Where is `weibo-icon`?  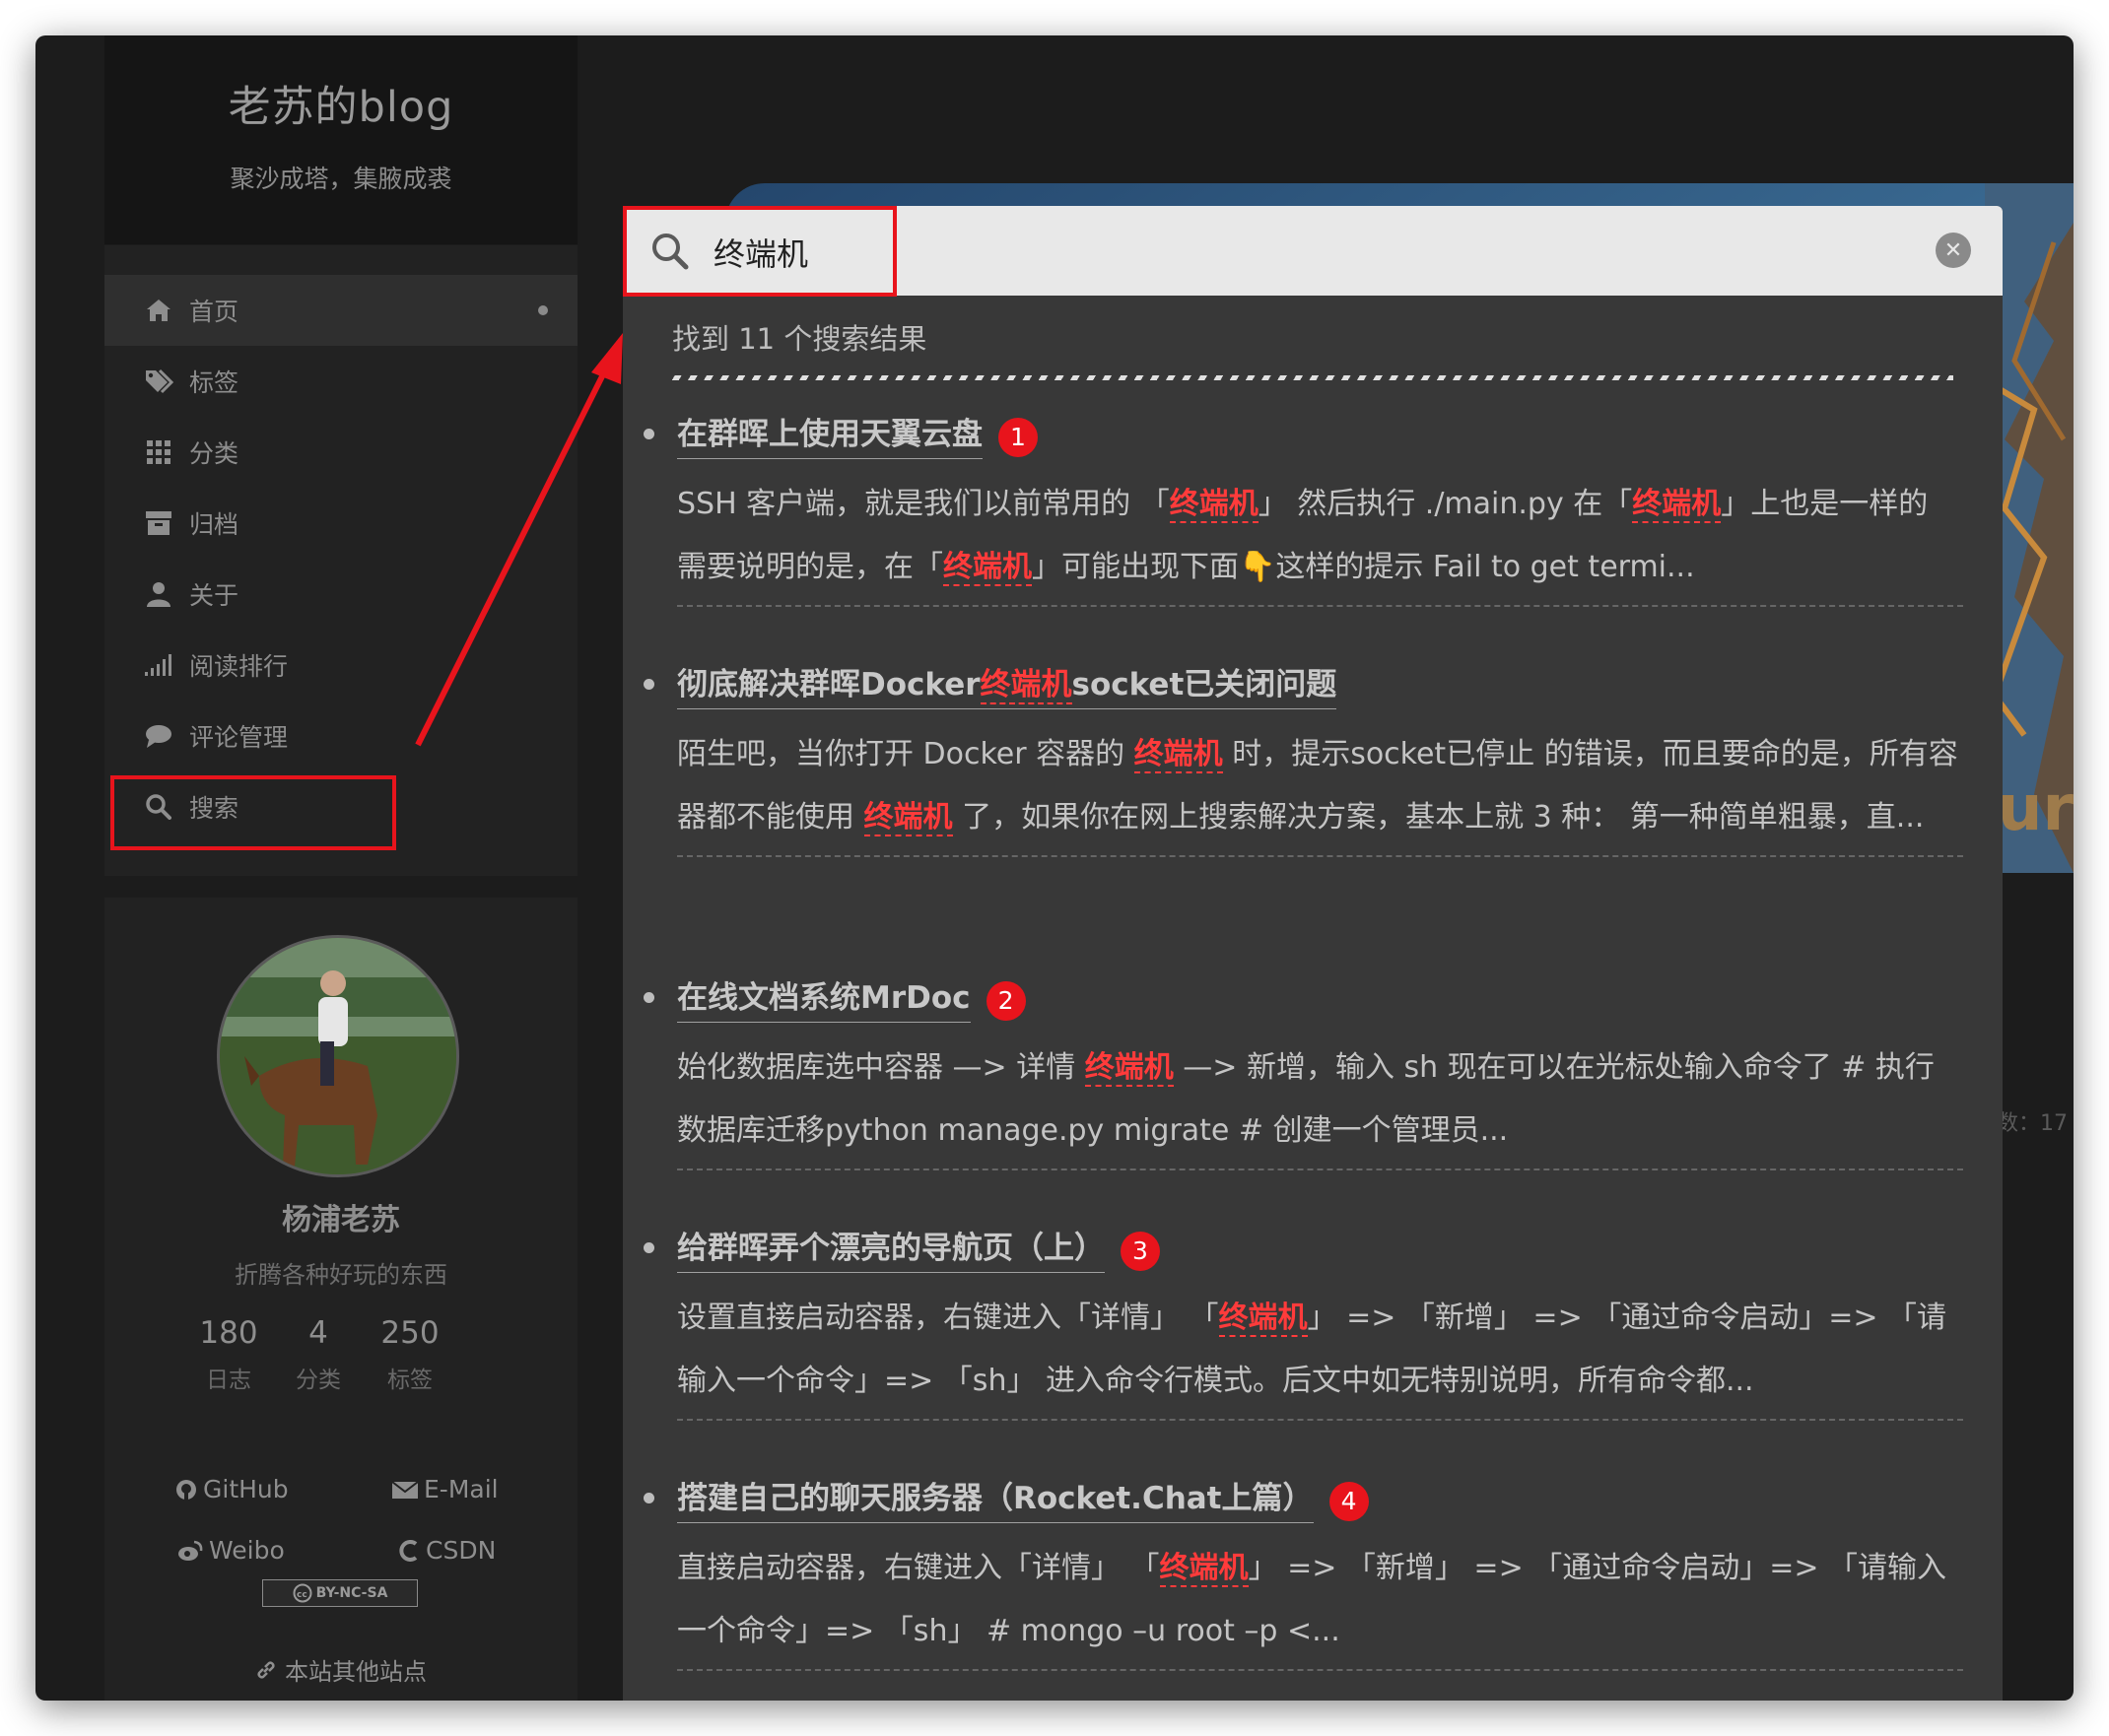
weibo-icon is located at coordinates (190, 1550).